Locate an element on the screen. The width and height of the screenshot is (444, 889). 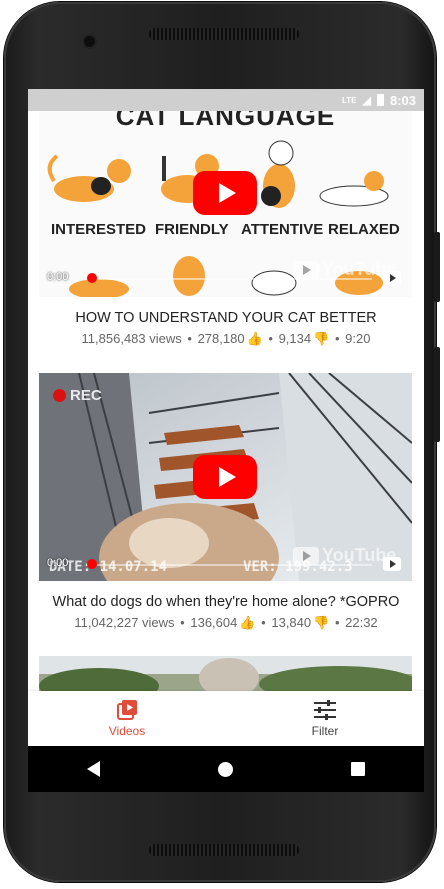
sliders-icon is located at coordinates (325, 710).